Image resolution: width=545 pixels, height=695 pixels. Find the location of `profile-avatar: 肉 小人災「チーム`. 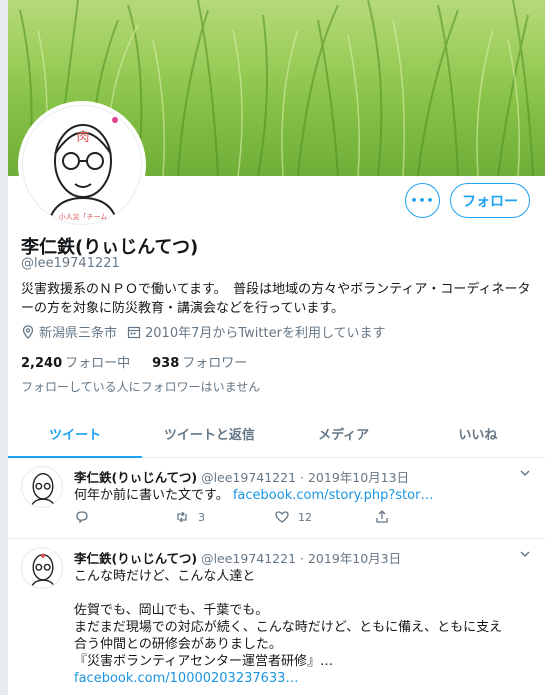

profile-avatar: 肉 小人災「チーム is located at coordinates (82, 165).